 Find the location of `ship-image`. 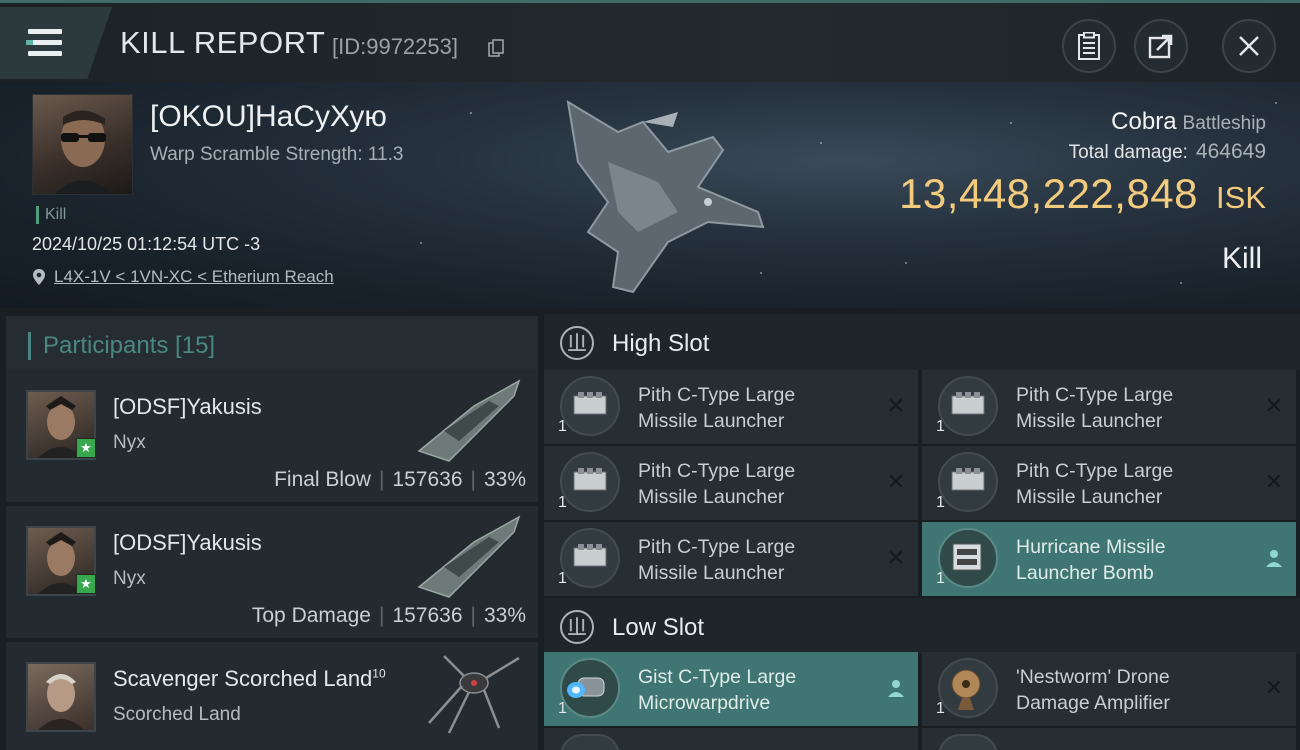

ship-image is located at coordinates (665, 197).